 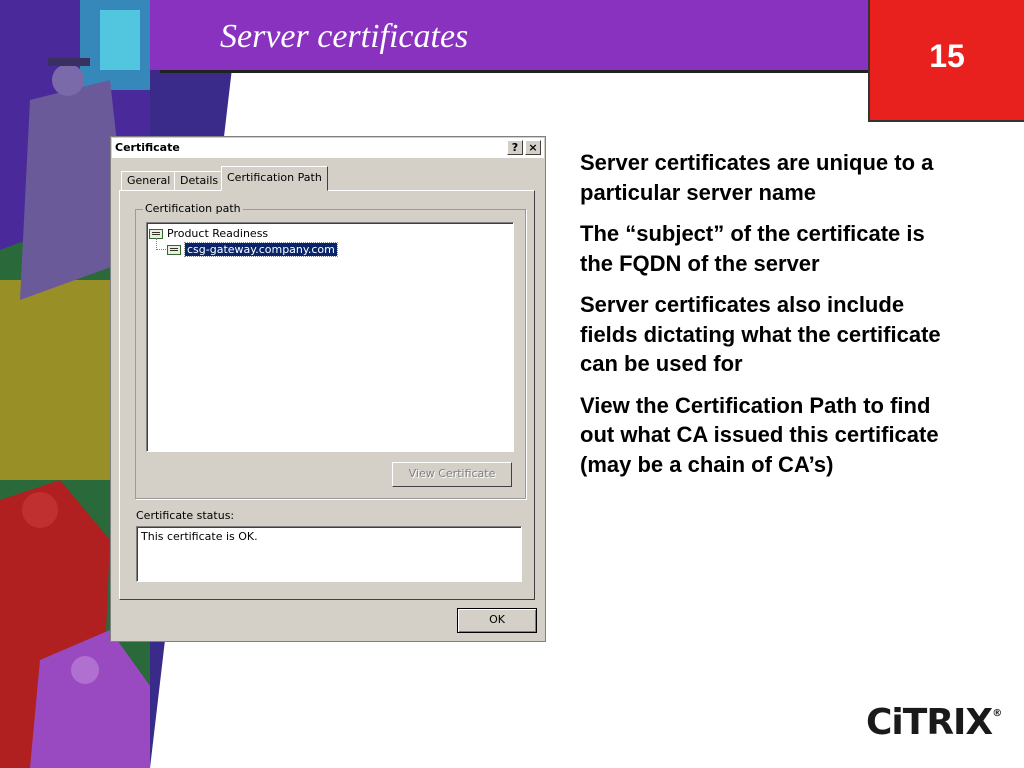 What do you see at coordinates (533, 147) in the screenshot?
I see `close-button: ×` at bounding box center [533, 147].